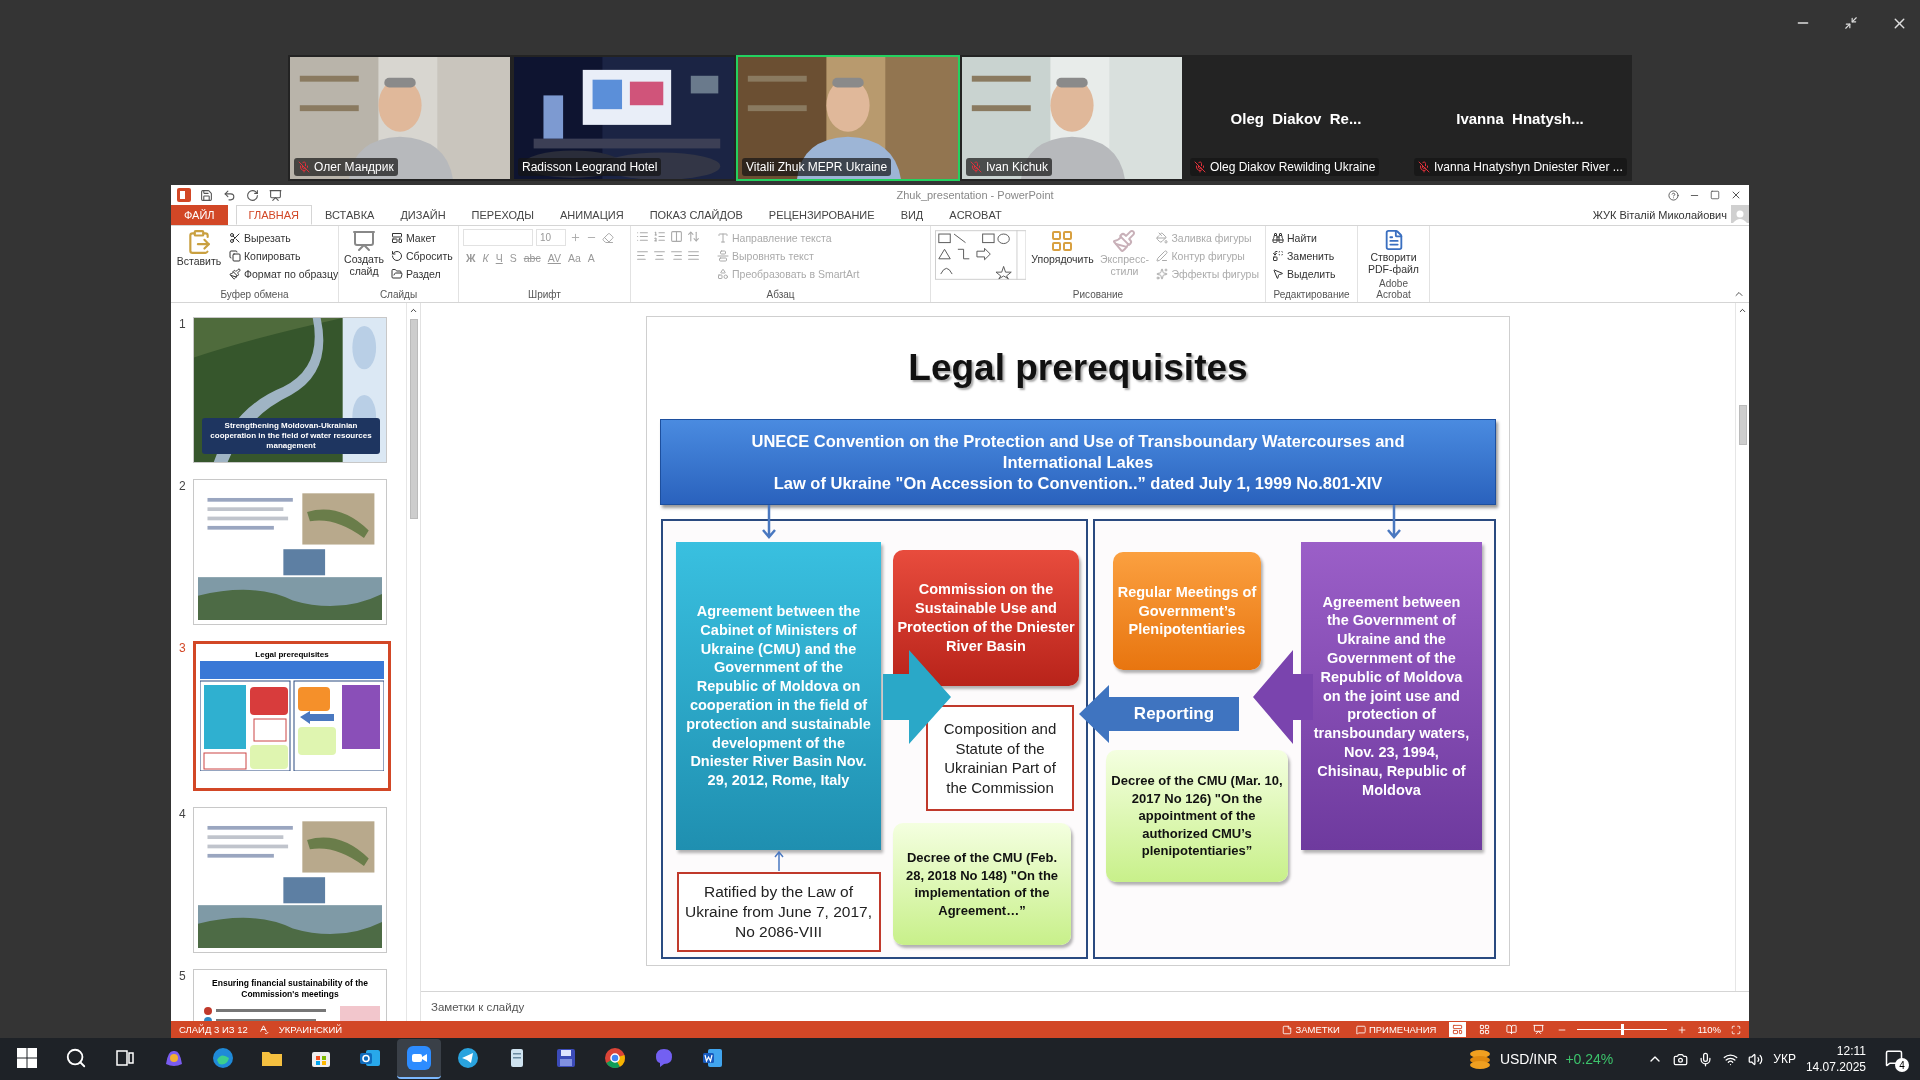 This screenshot has width=1920, height=1080. What do you see at coordinates (199, 215) in the screenshot?
I see `ribbon-tab: ФАЙЛ` at bounding box center [199, 215].